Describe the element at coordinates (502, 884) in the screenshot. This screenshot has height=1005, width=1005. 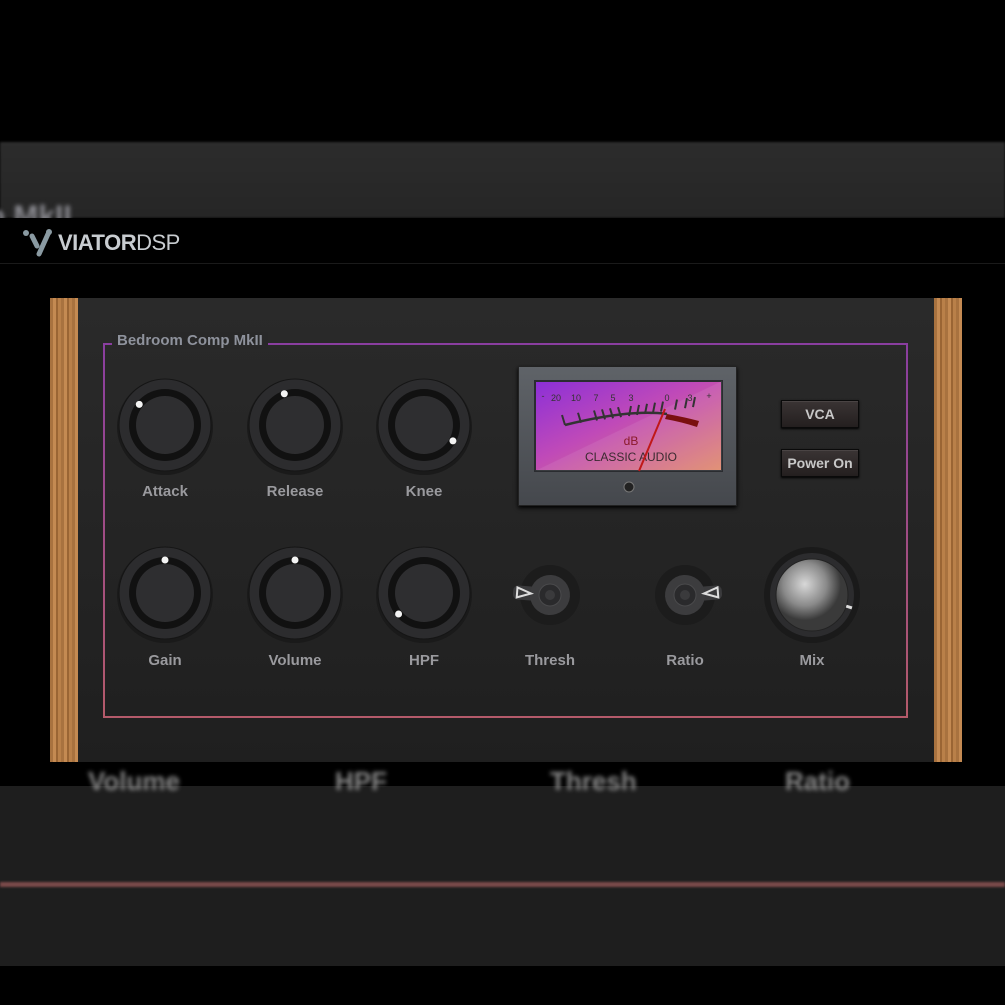
I see `background-divider` at that location.